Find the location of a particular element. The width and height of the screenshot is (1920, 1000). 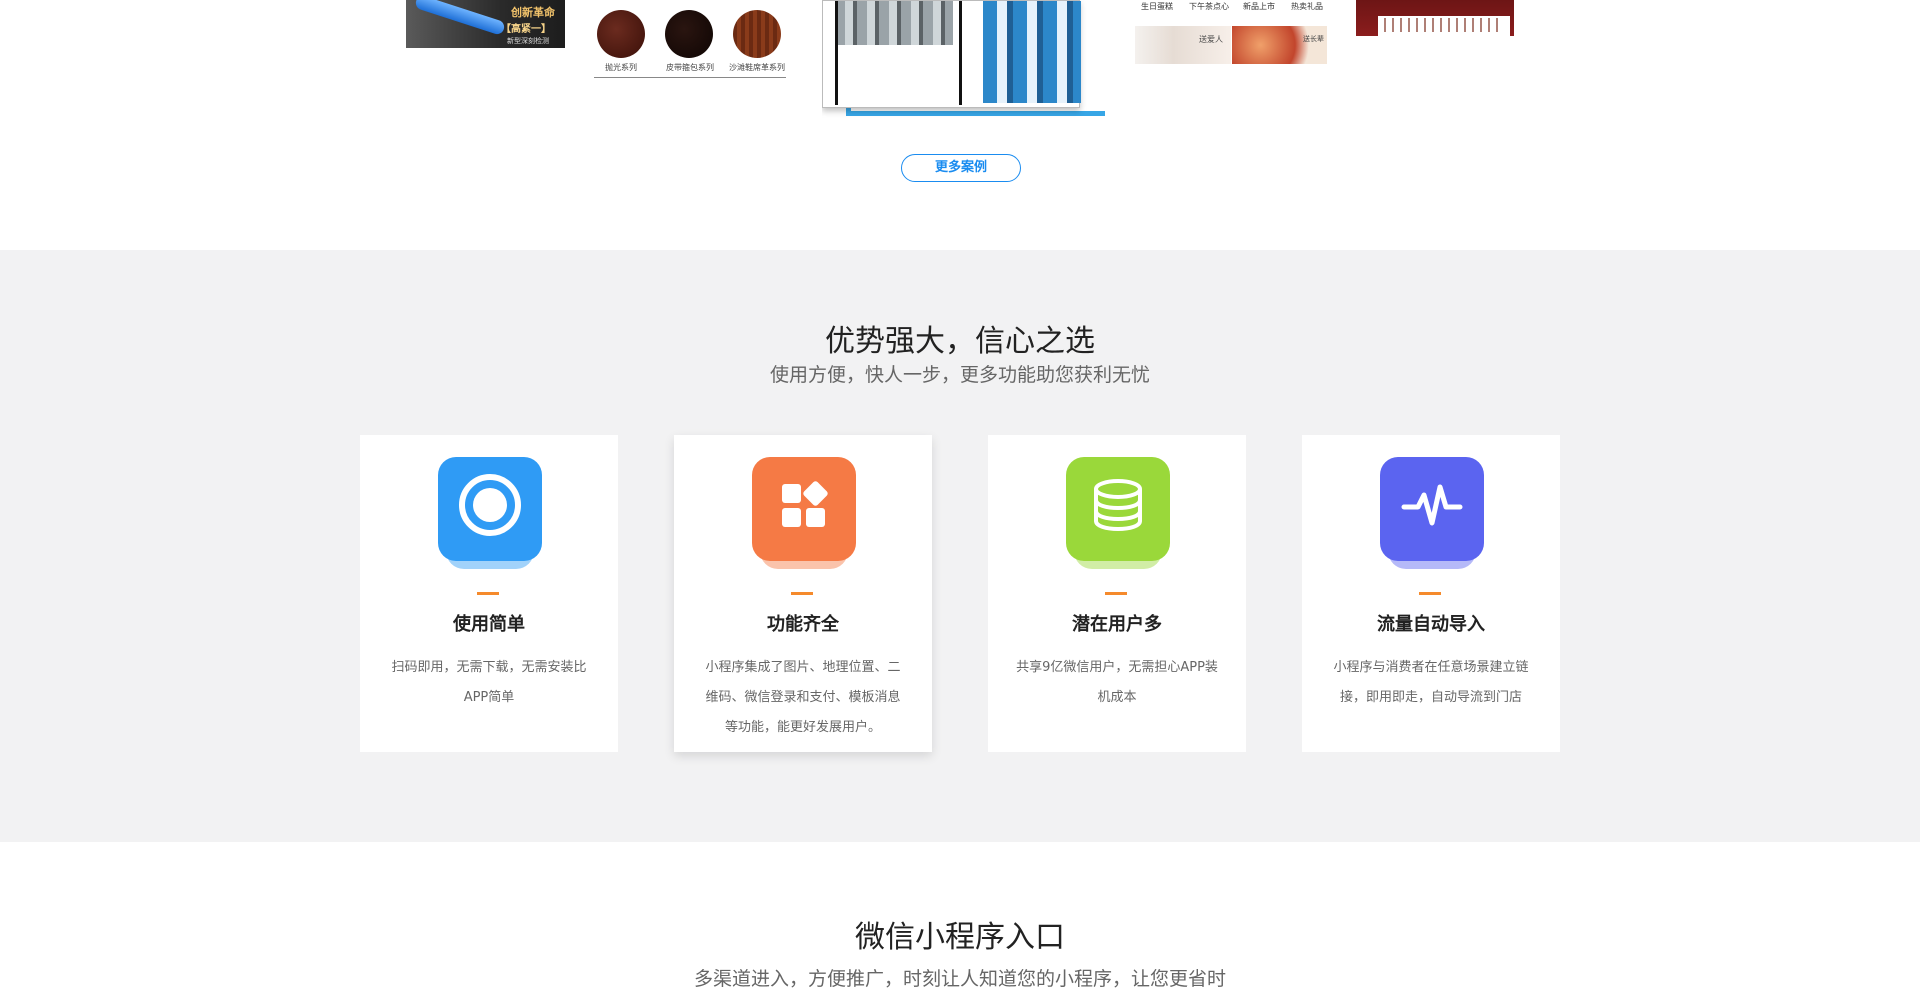

card-description: 共享9亿微信用户，无需担心APP装机成本 is located at coordinates (1117, 682).